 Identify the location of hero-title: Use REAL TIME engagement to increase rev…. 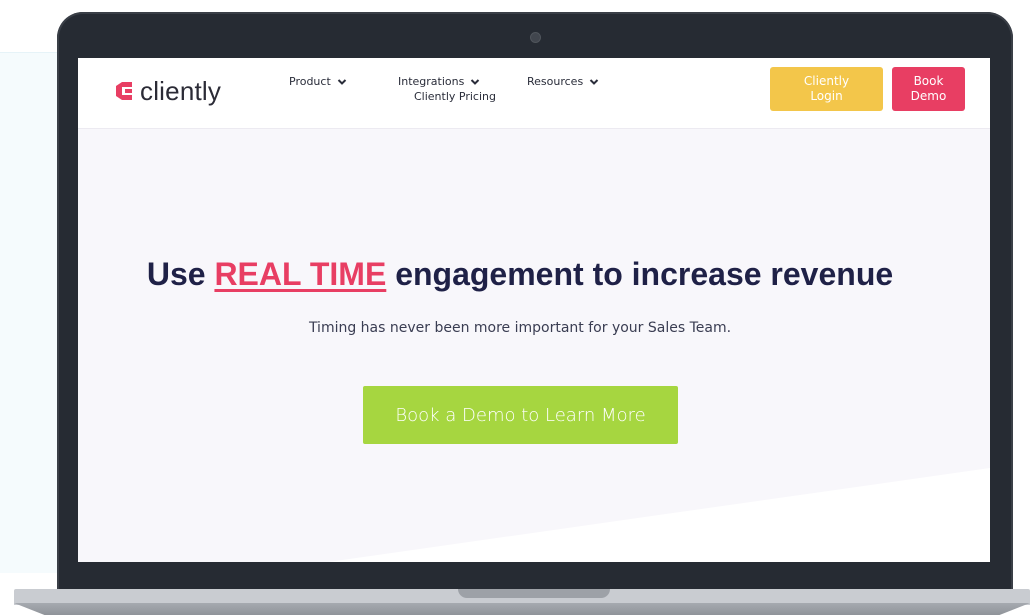
(520, 274).